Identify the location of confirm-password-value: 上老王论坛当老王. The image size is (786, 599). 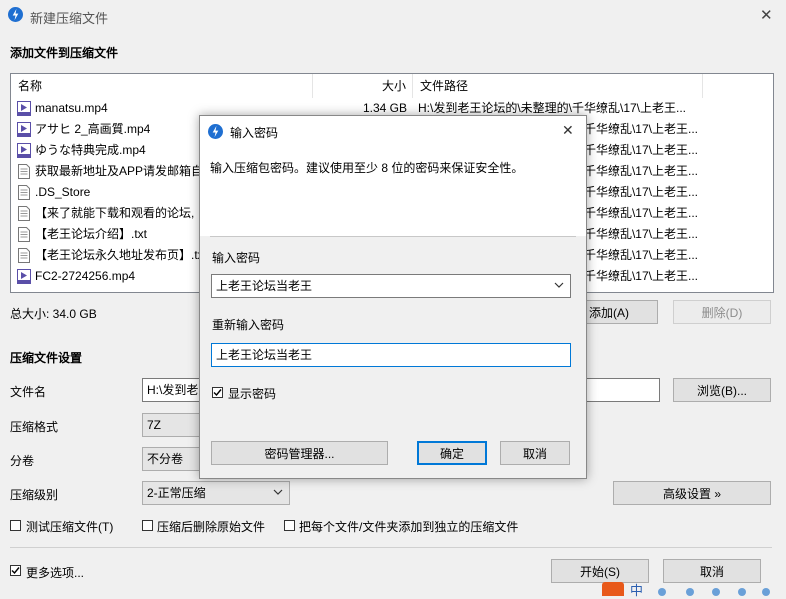
(264, 355).